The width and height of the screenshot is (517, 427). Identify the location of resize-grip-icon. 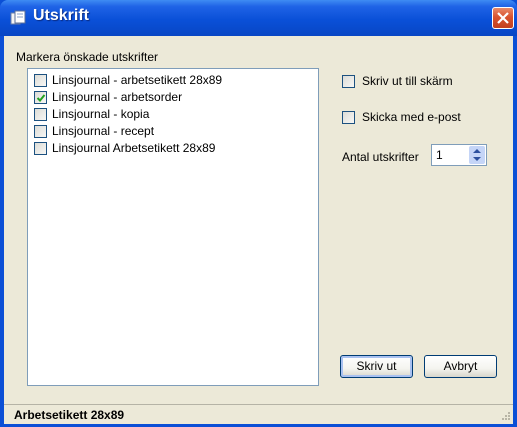
(505, 416).